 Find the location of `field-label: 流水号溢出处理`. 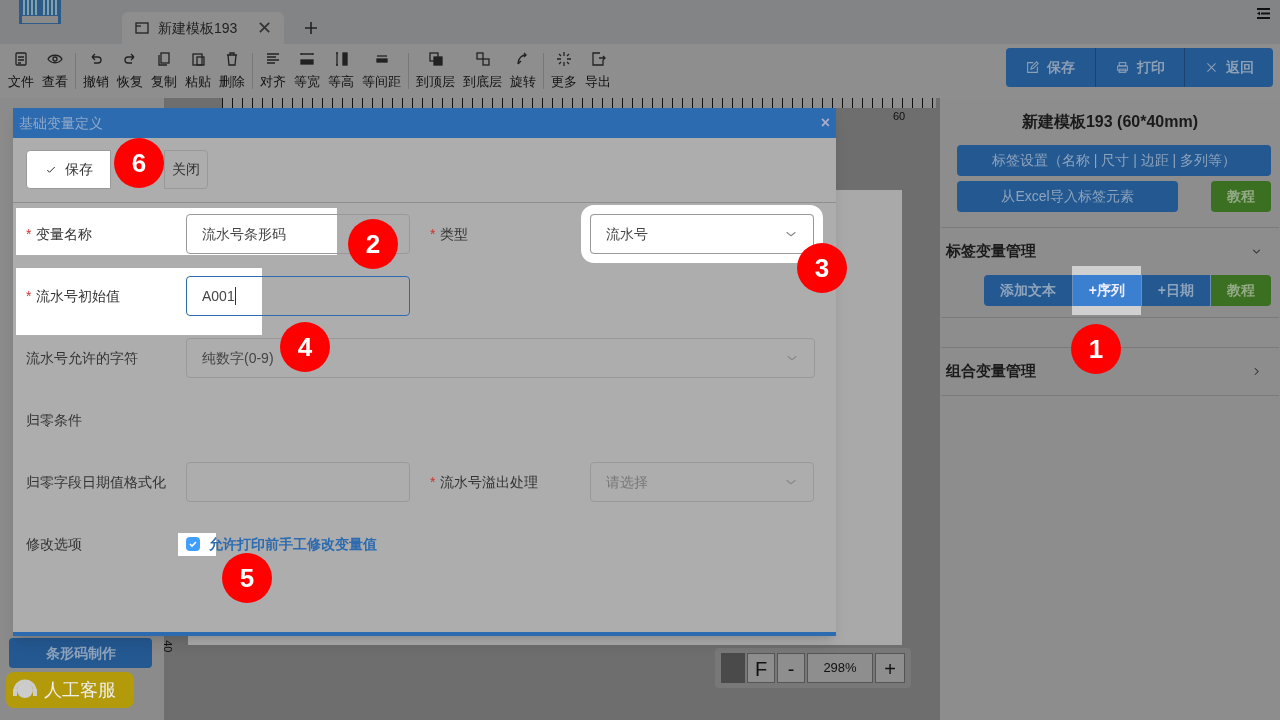

field-label: 流水号溢出处理 is located at coordinates (489, 482).